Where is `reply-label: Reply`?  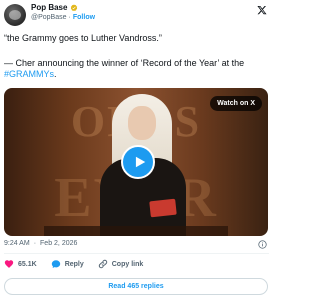 reply-label: Reply is located at coordinates (74, 264).